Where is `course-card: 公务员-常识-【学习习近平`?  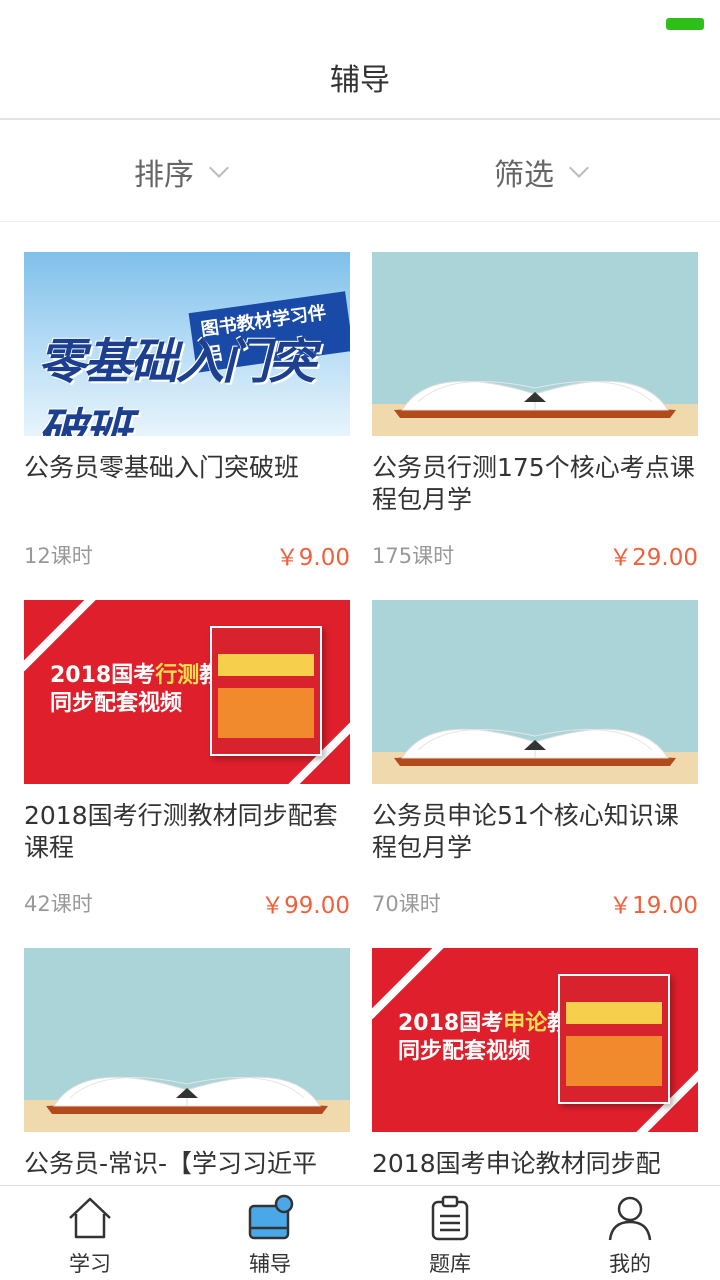 course-card: 公务员-常识-【学习习近平 is located at coordinates (187, 1066).